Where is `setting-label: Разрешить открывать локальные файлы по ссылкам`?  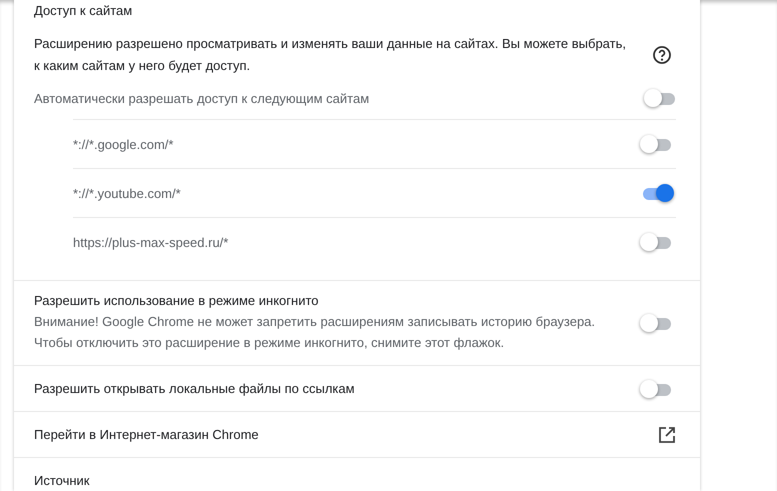 setting-label: Разрешить открывать локальные файлы по ссылкам is located at coordinates (194, 388).